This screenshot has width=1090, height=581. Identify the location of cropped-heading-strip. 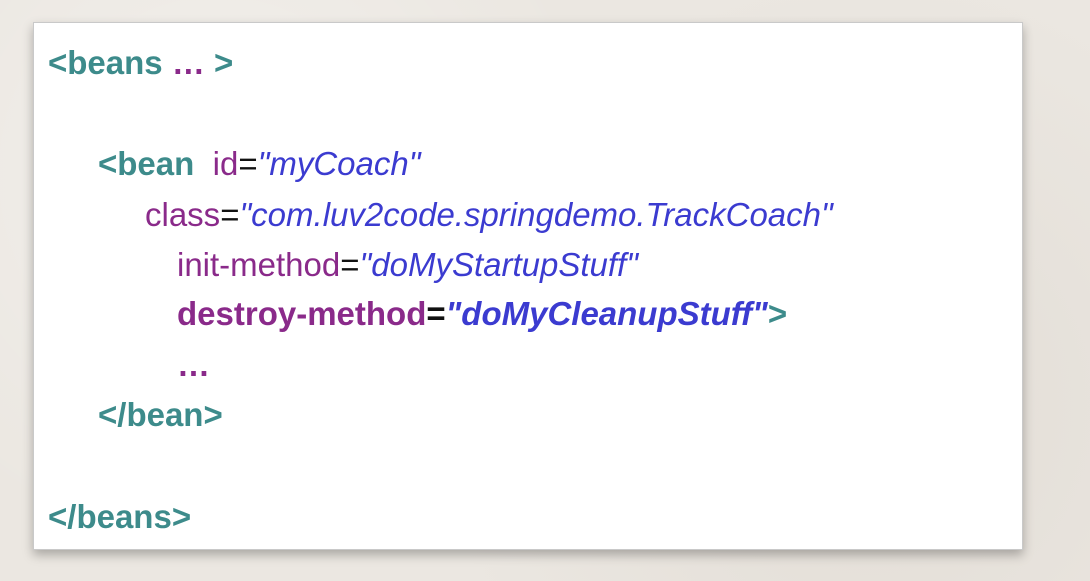
(545, 11).